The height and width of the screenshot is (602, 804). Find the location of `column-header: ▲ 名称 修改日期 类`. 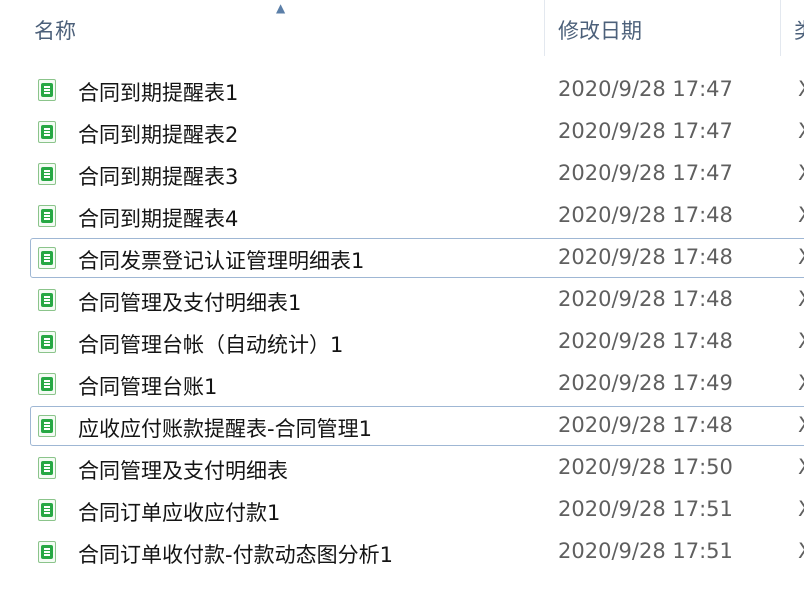

column-header: ▲ 名称 修改日期 类 is located at coordinates (402, 28).